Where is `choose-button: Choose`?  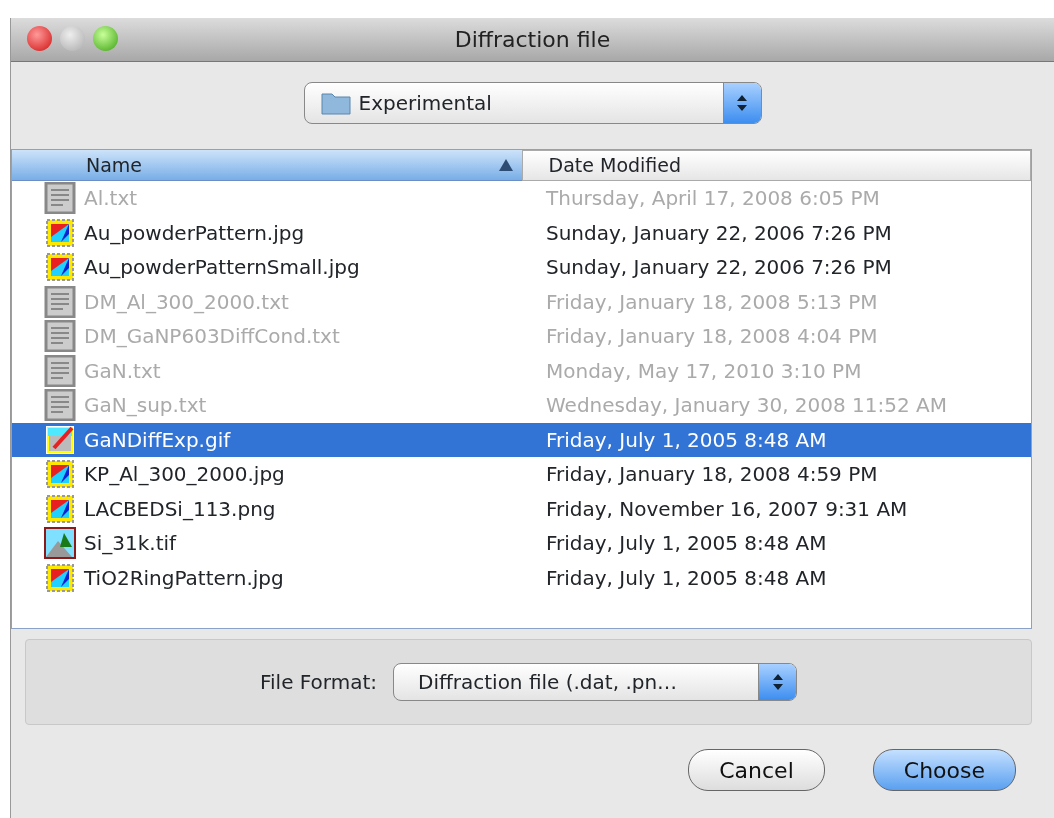 choose-button: Choose is located at coordinates (944, 770).